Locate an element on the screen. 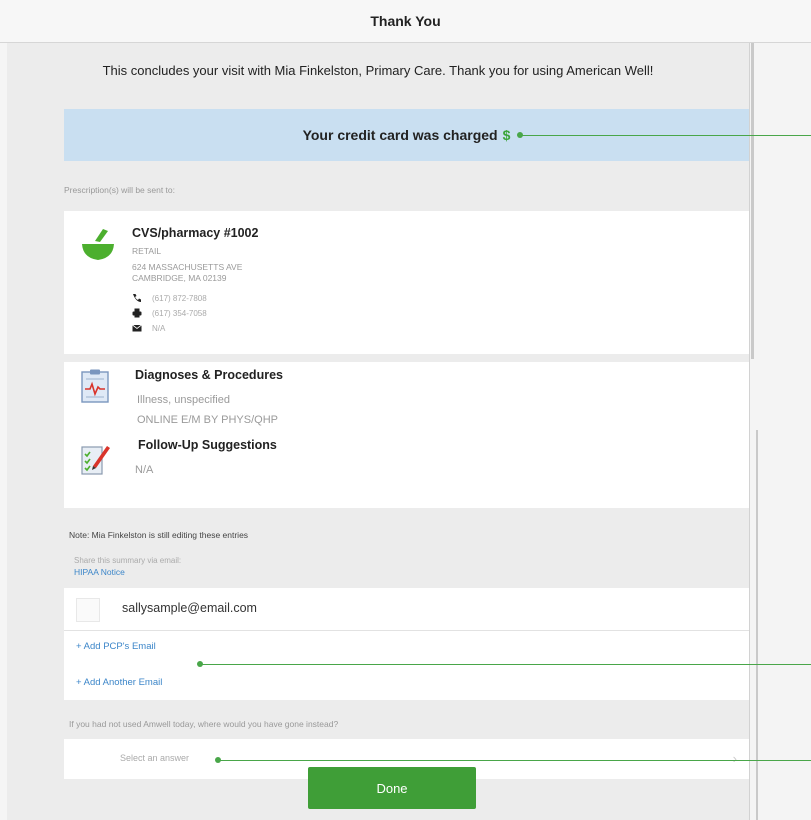 This screenshot has height=820, width=811. window-title: Thank You is located at coordinates (405, 21).